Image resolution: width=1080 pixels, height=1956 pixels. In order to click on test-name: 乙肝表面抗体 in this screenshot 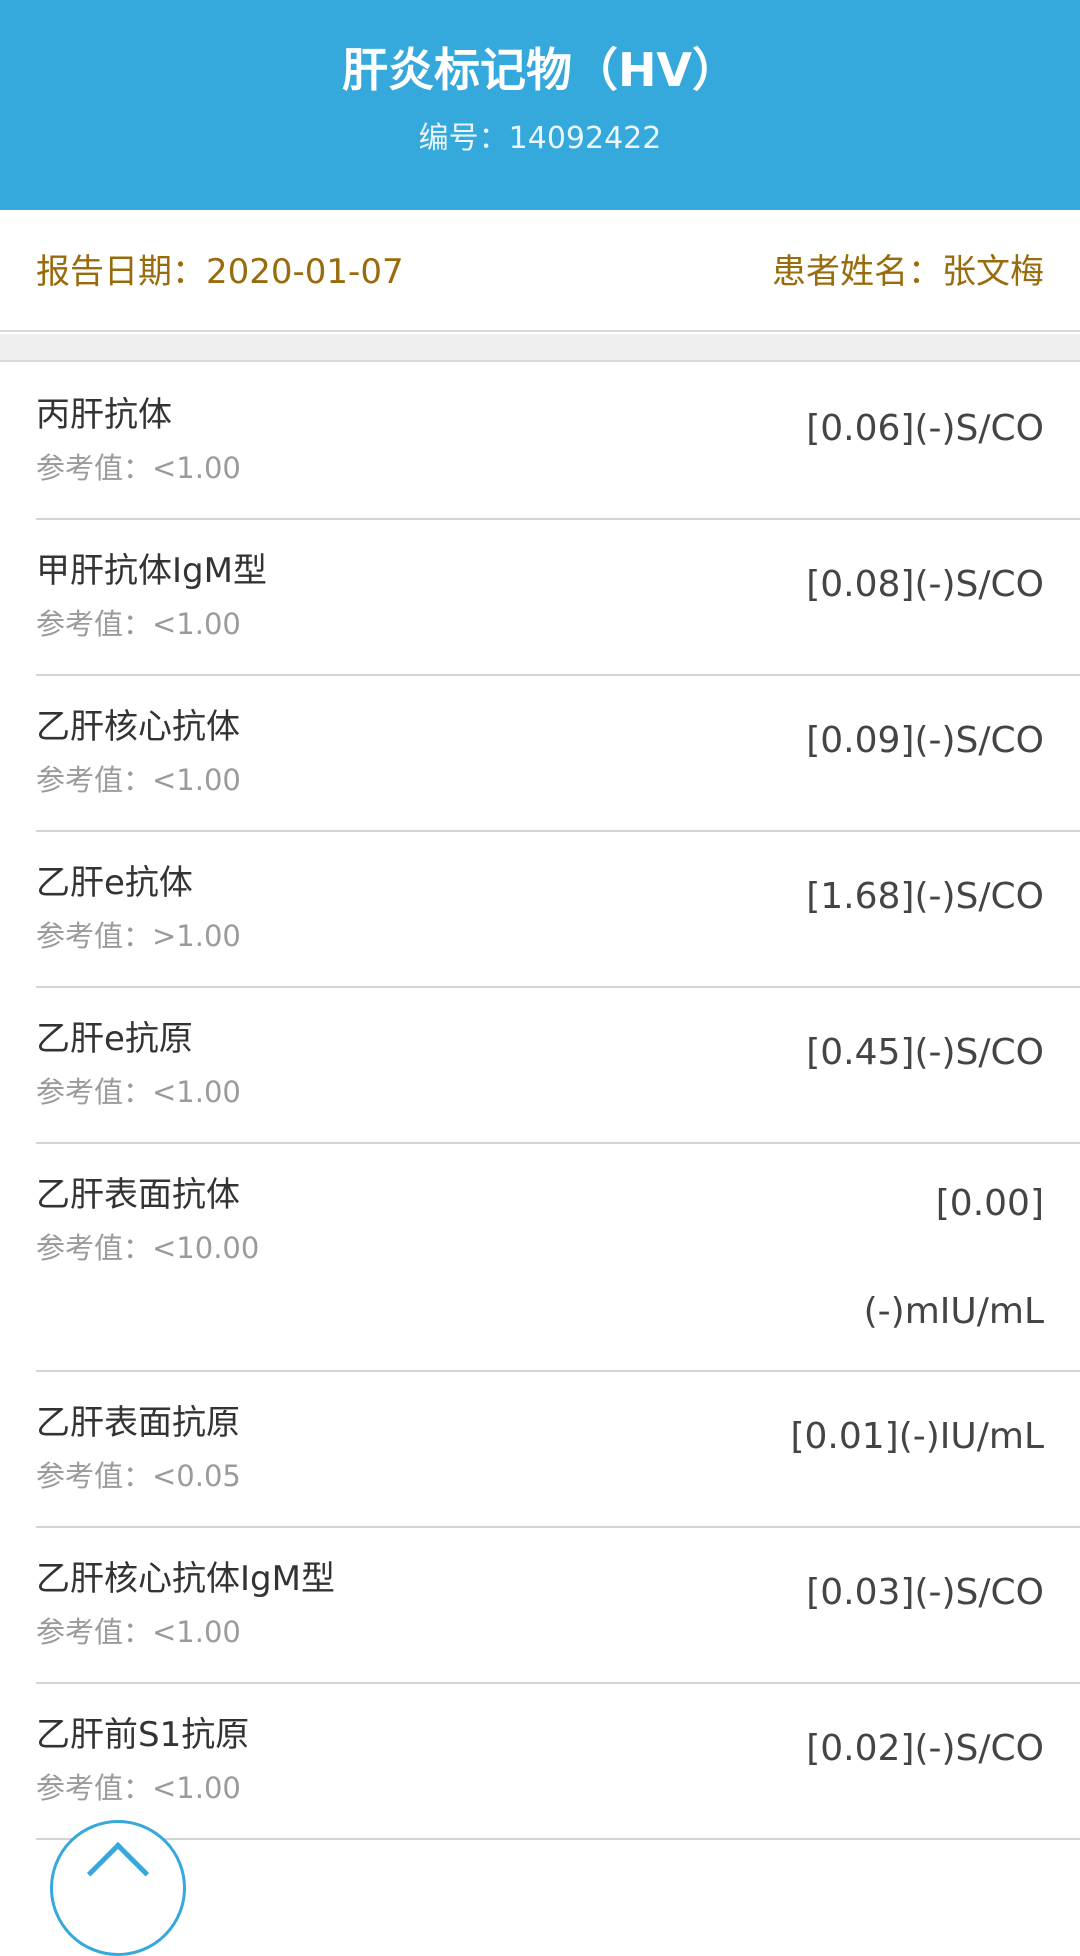, I will do `click(138, 1195)`.